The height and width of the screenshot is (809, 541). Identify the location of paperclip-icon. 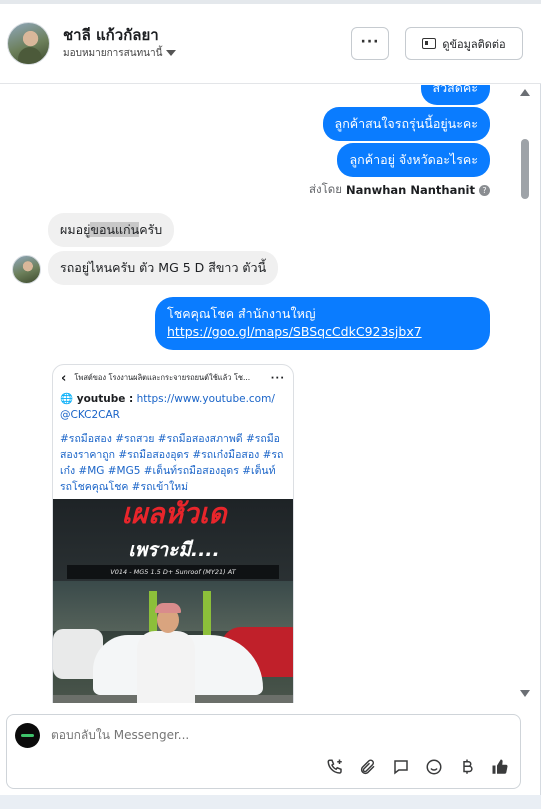
(368, 767).